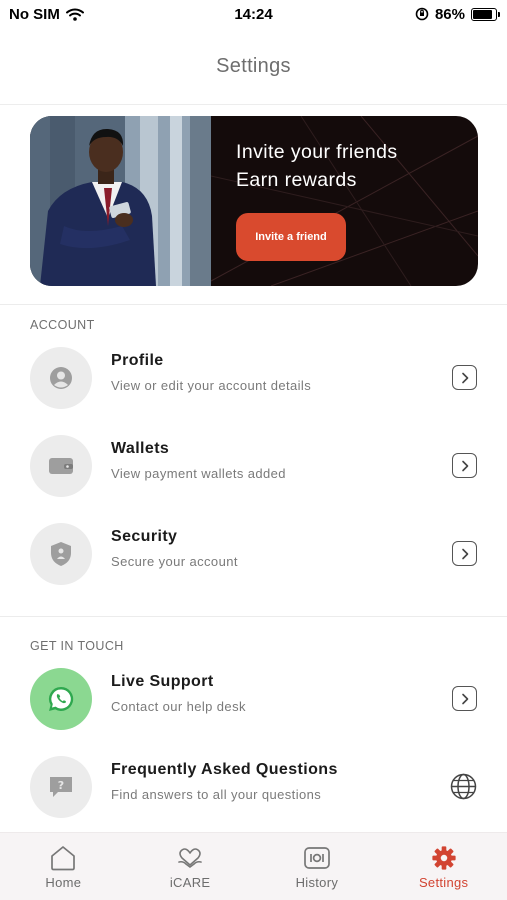 The image size is (507, 900). What do you see at coordinates (296, 180) in the screenshot?
I see `banner-line-2: Earn rewards` at bounding box center [296, 180].